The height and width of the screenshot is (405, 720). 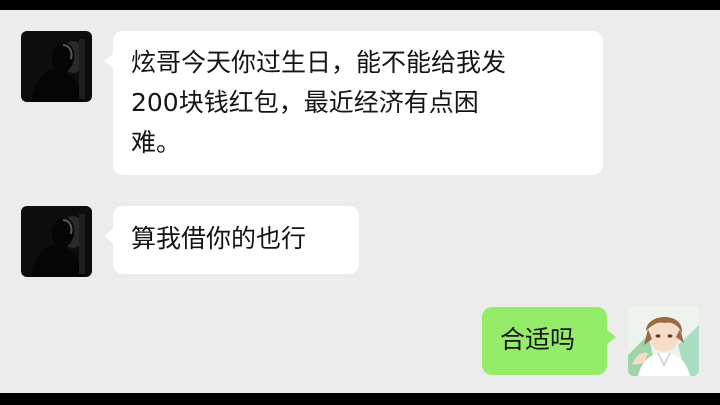 I want to click on outgoing-message-bubble: 合适吗, so click(x=549, y=341).